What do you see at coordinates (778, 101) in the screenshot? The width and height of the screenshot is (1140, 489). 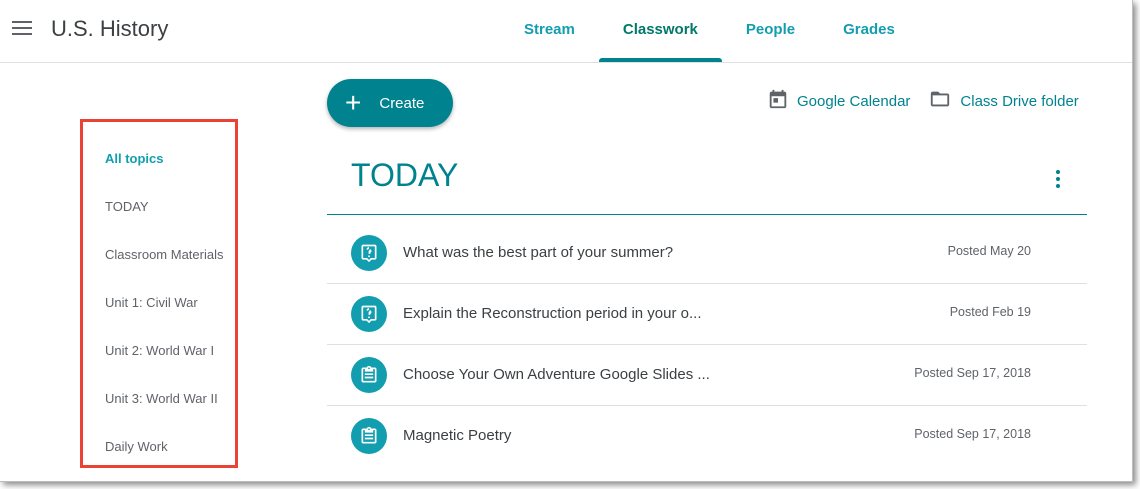 I see `calendar-icon` at bounding box center [778, 101].